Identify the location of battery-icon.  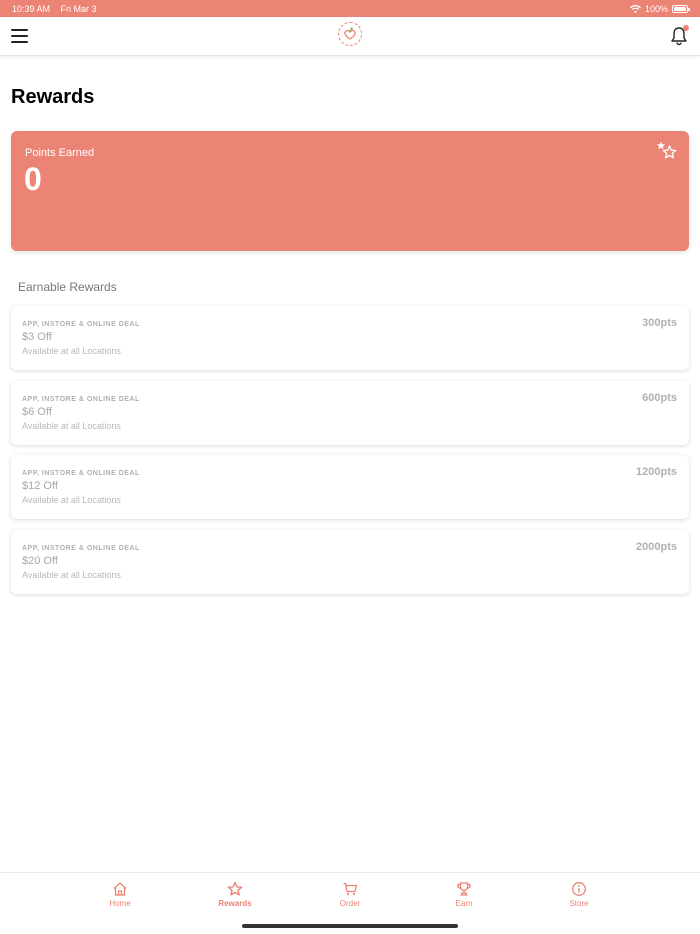
(681, 8).